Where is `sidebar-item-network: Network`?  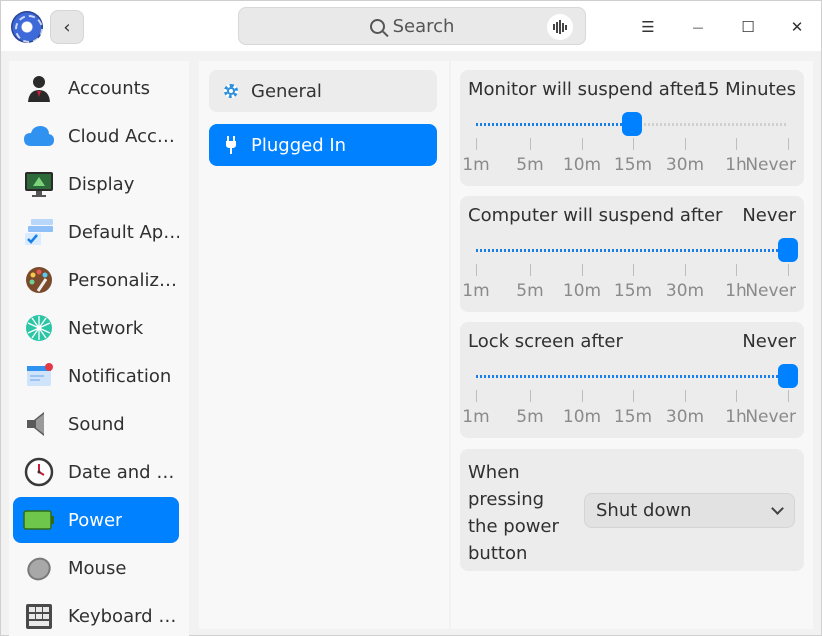 sidebar-item-network: Network is located at coordinates (96, 328).